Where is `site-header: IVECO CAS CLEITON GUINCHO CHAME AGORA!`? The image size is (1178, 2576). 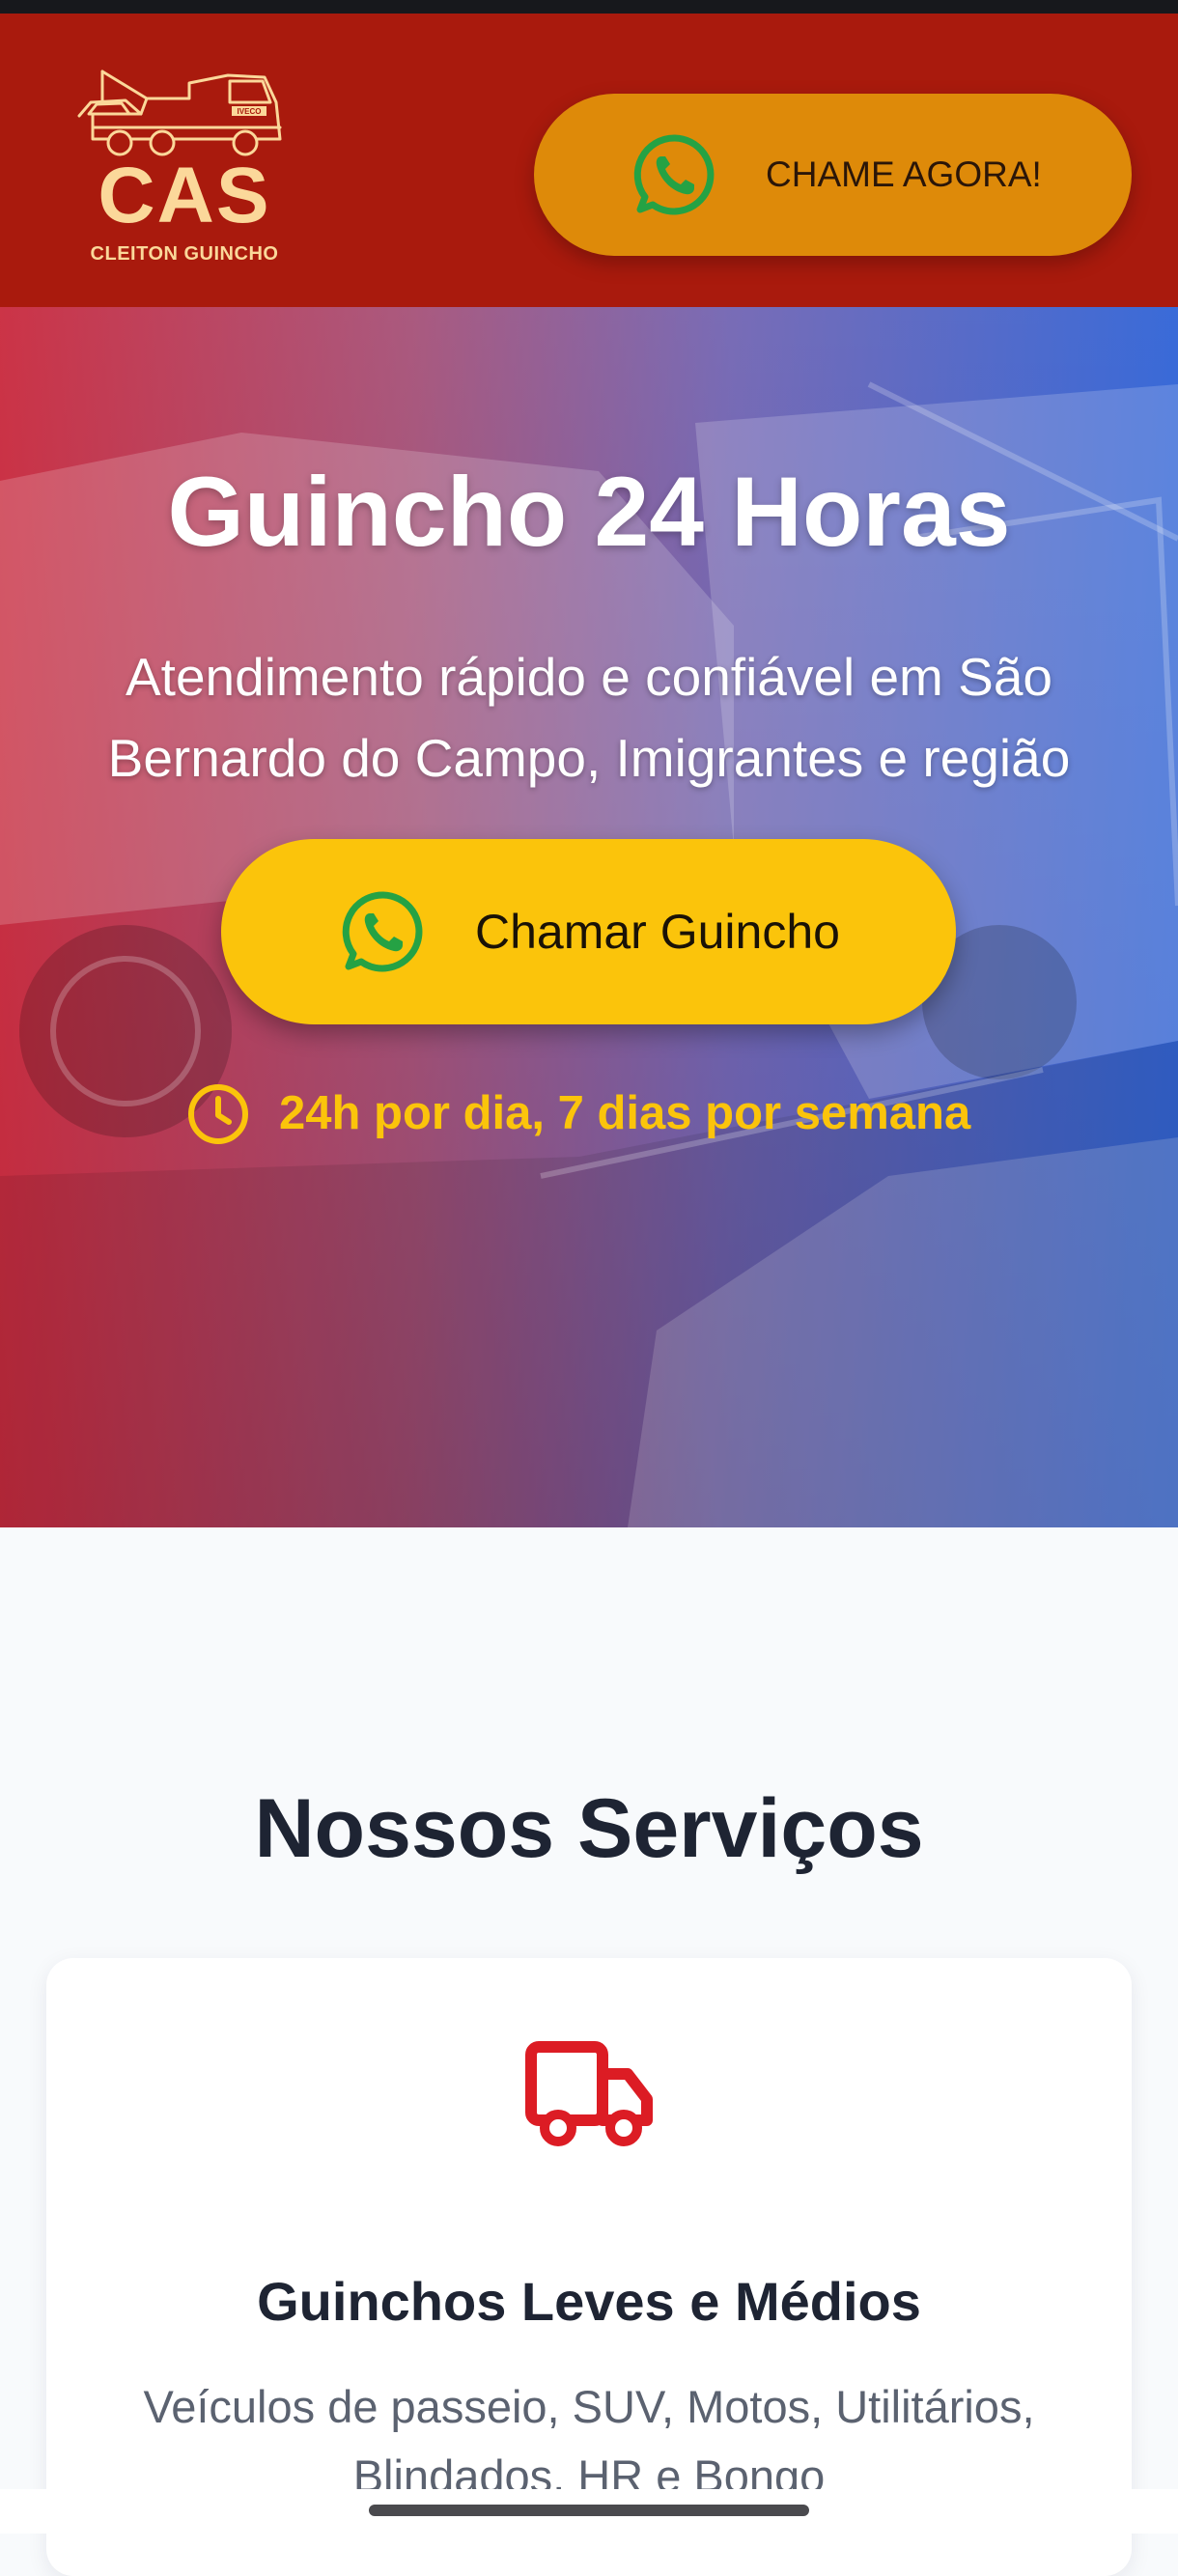 site-header: IVECO CAS CLEITON GUINCHO CHAME AGORA! is located at coordinates (589, 160).